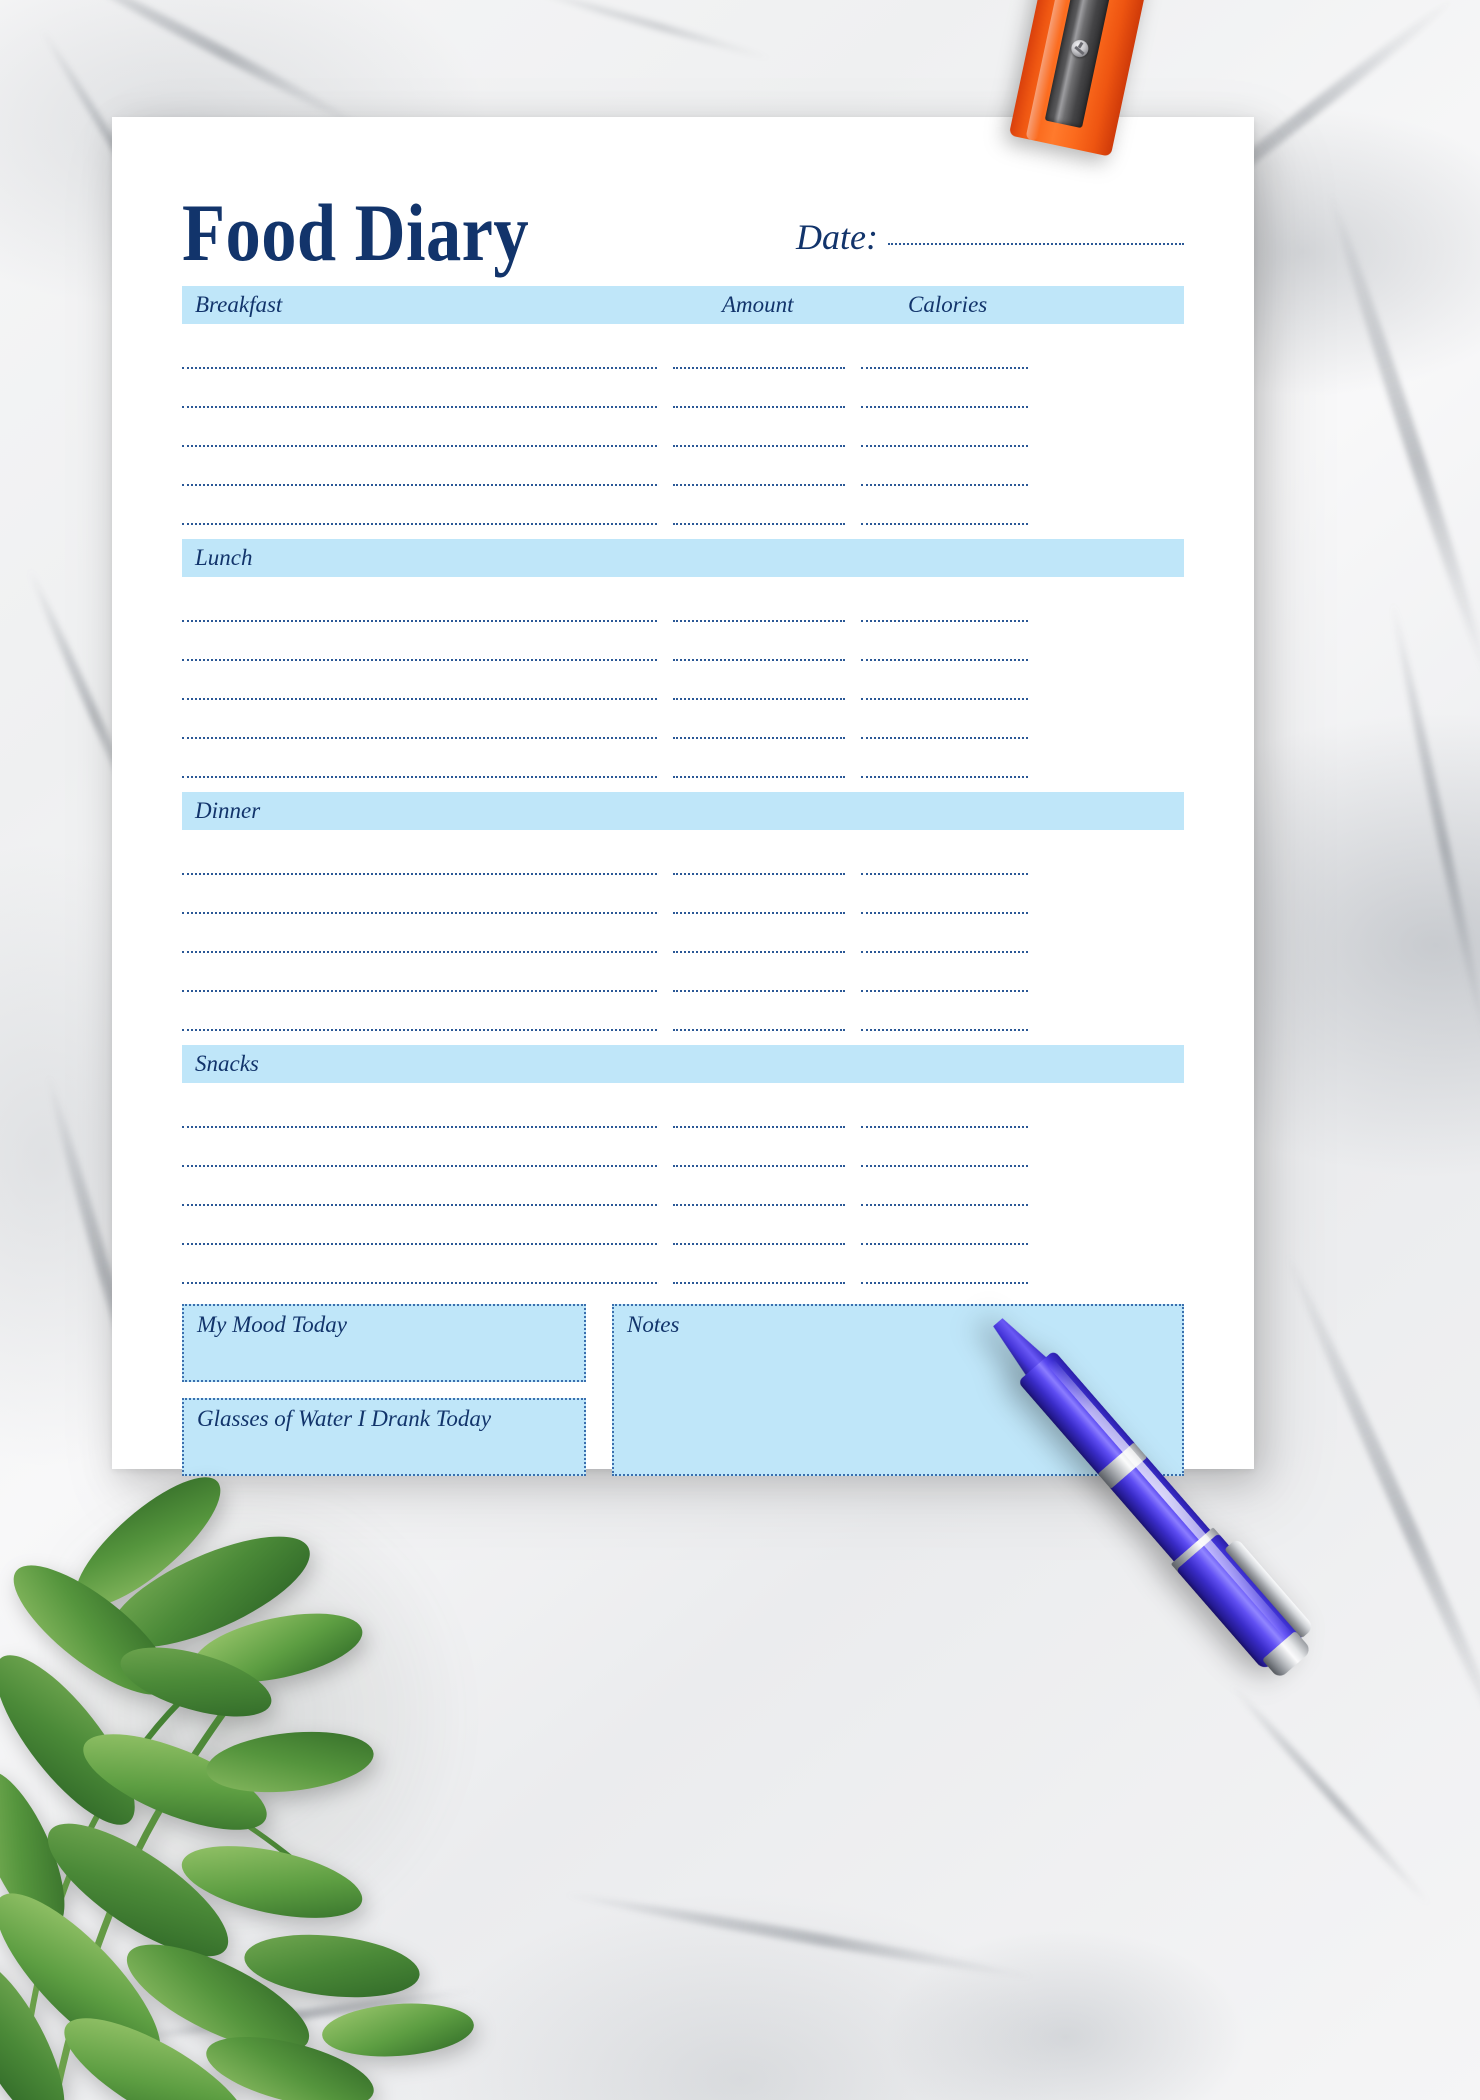  I want to click on entry-rows-dinner, so click(683, 930).